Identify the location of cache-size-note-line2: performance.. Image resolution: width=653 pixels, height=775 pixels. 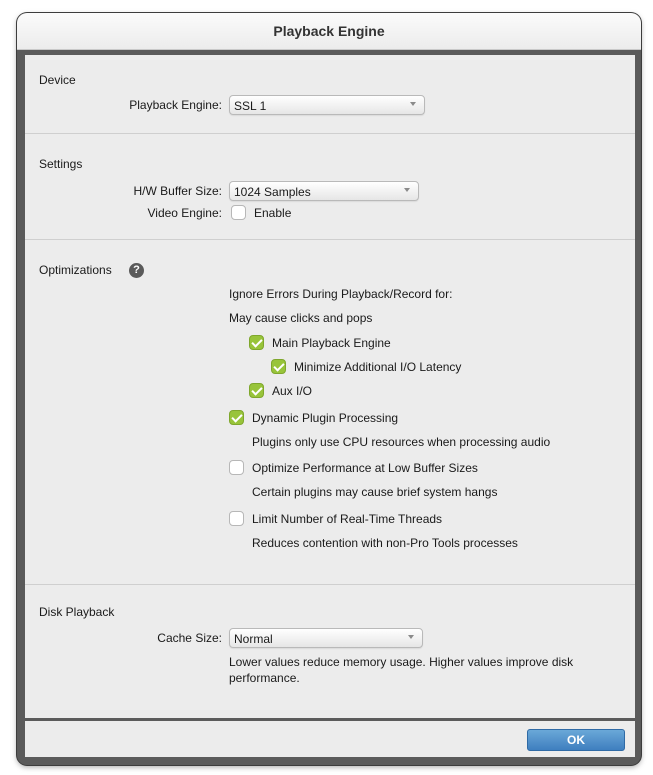
(264, 678).